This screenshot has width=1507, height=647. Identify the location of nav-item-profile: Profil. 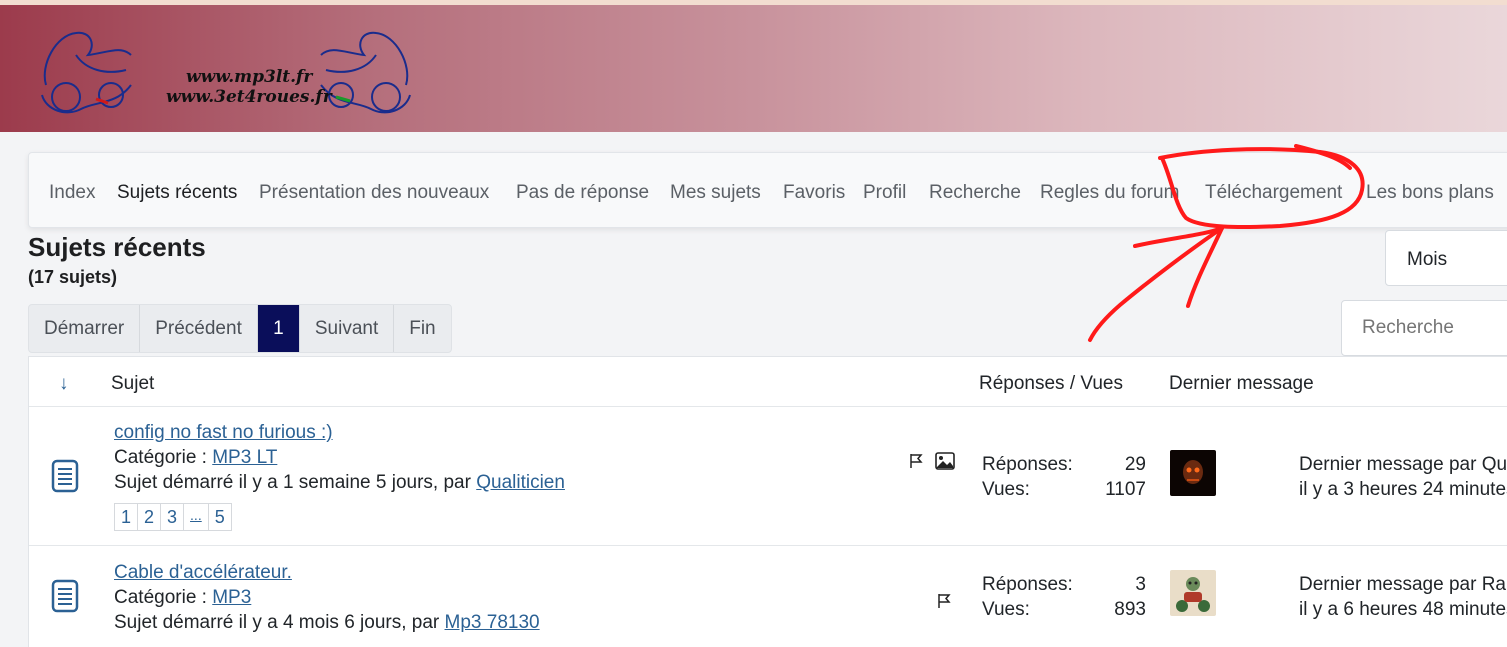
(884, 193).